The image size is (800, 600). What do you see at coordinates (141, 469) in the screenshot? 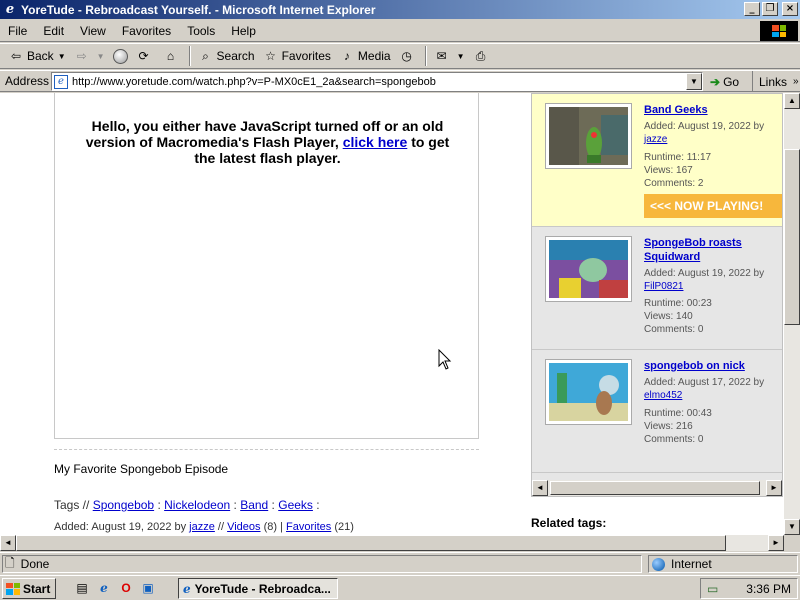
I see `video-description: My Favorite Spongebob Episode` at bounding box center [141, 469].